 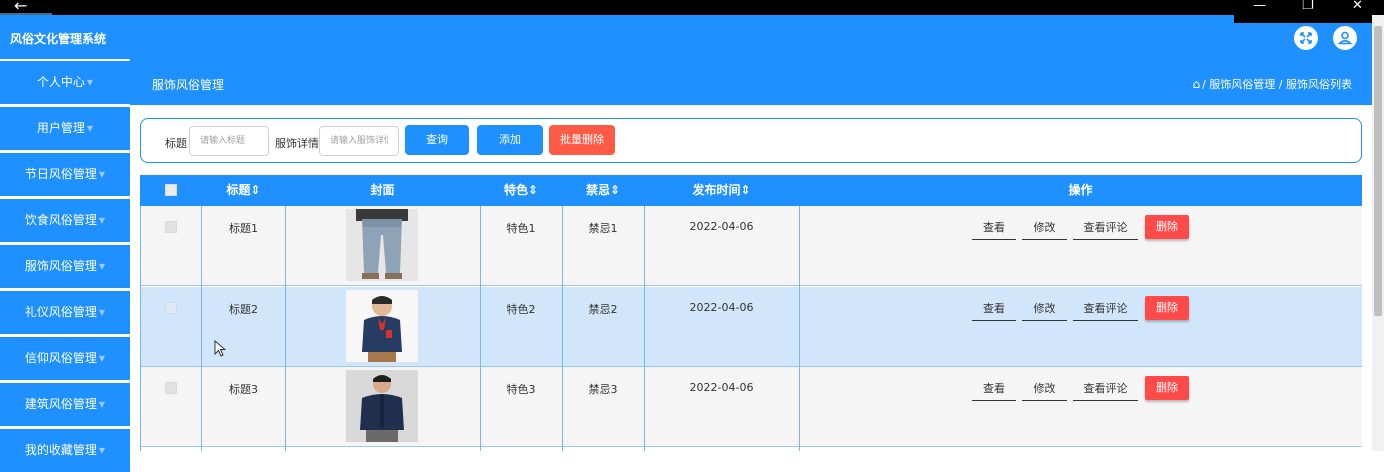 I want to click on column-label: 操作, so click(x=1080, y=190).